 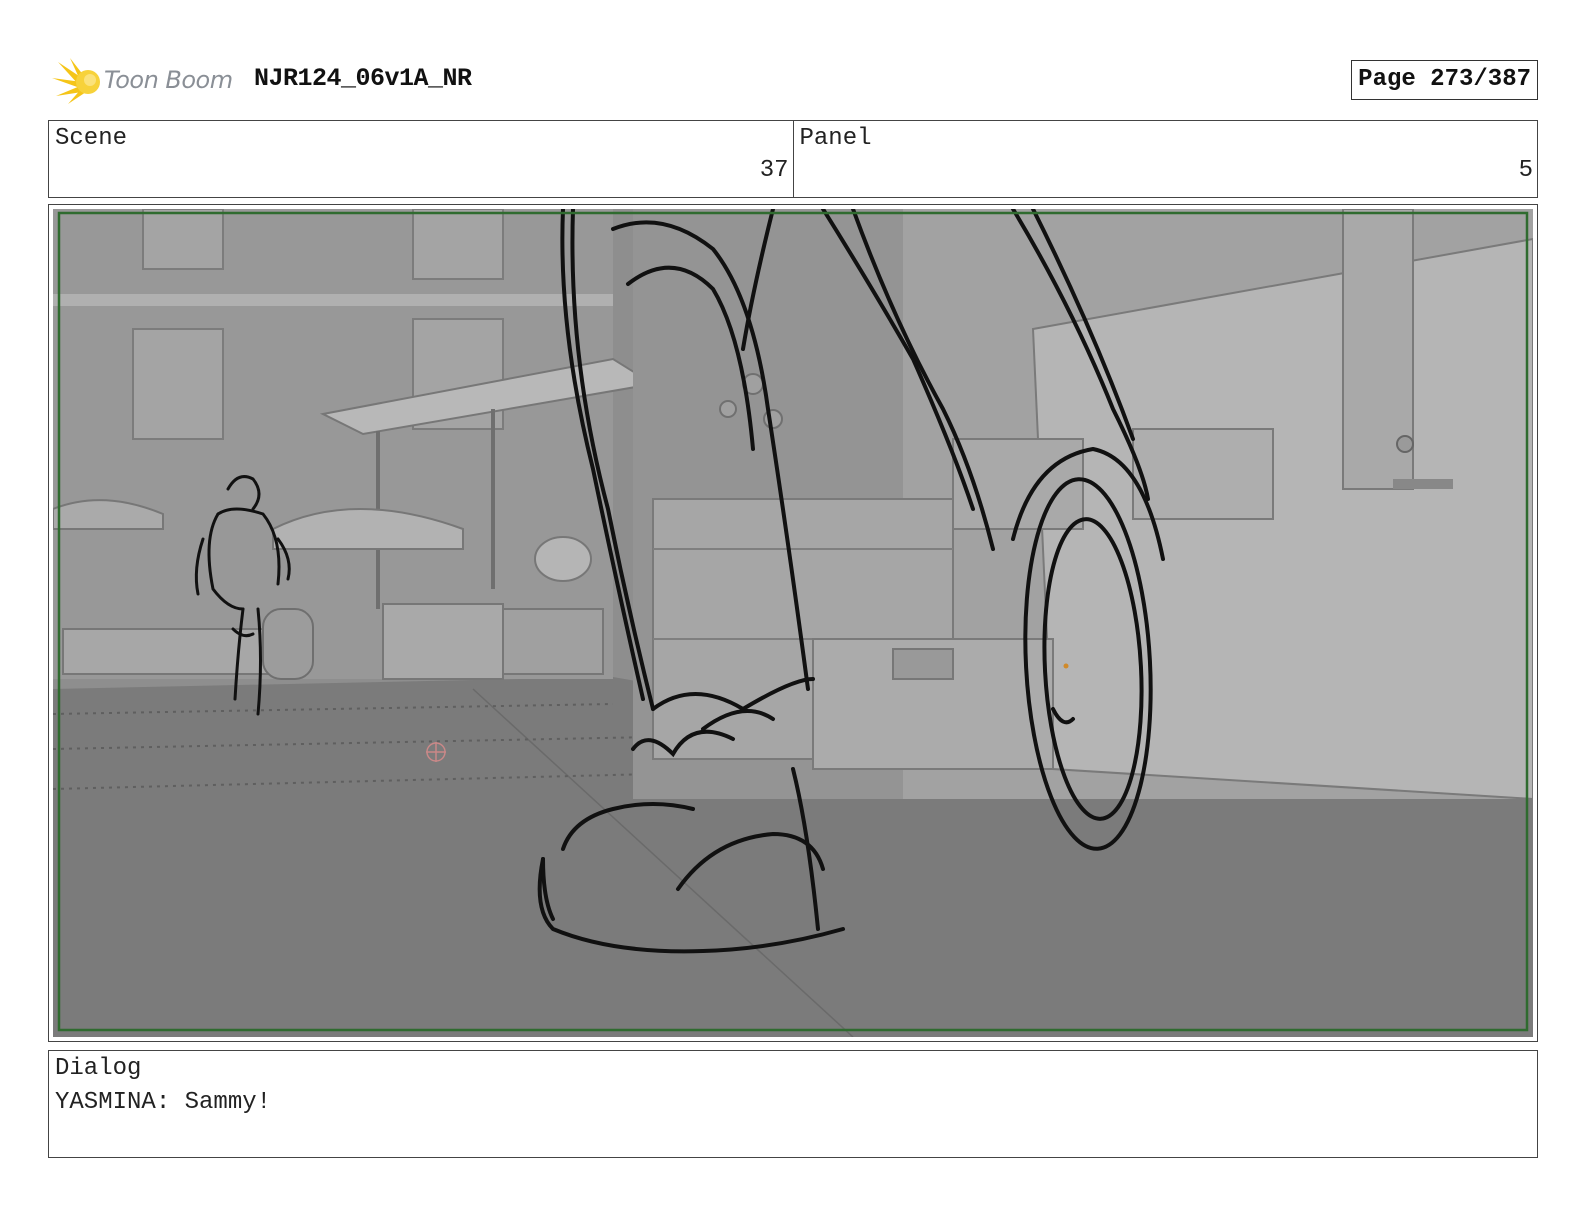 I want to click on scene-label: Scene, so click(x=91, y=138).